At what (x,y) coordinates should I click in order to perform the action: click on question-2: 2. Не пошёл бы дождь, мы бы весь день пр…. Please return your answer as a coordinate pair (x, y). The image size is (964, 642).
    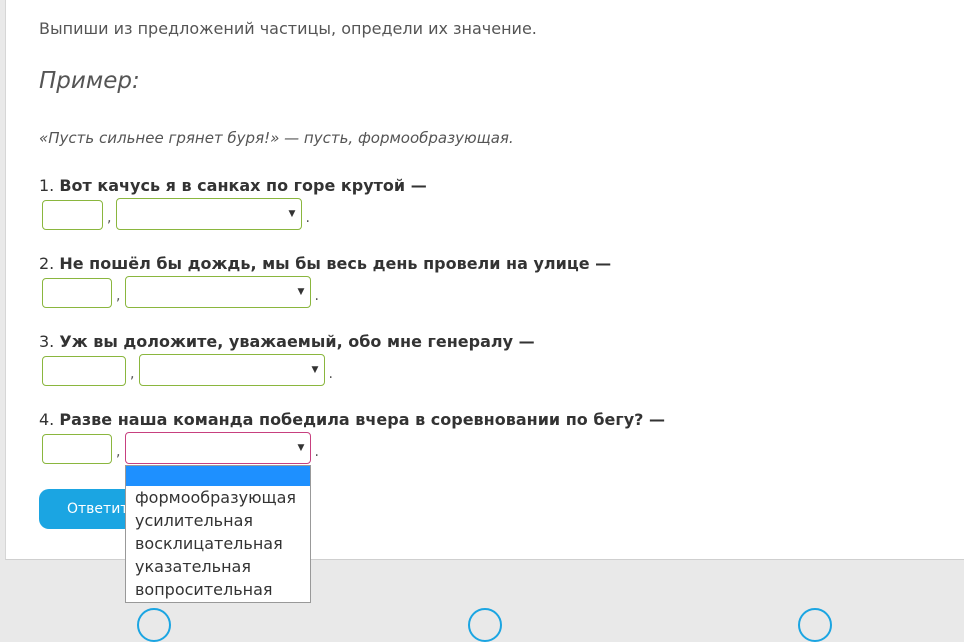
    Looking at the image, I should click on (325, 263).